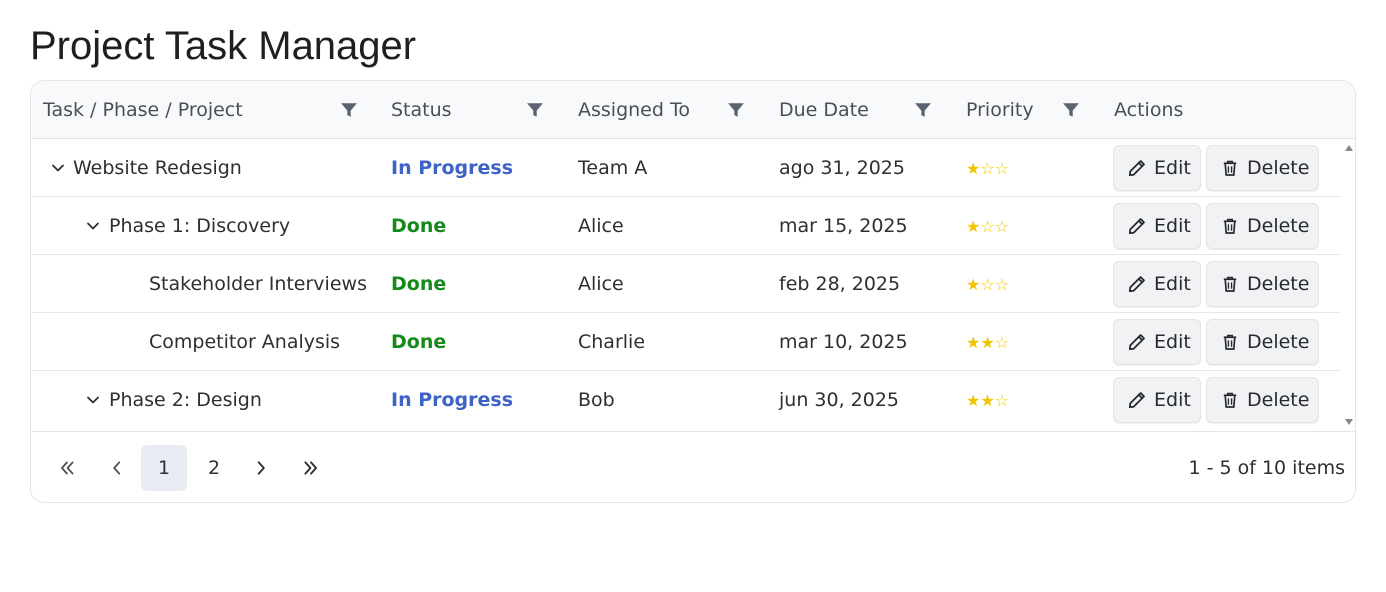 This screenshot has width=1386, height=592. What do you see at coordinates (613, 168) in the screenshot?
I see `assigned-to: Team A` at bounding box center [613, 168].